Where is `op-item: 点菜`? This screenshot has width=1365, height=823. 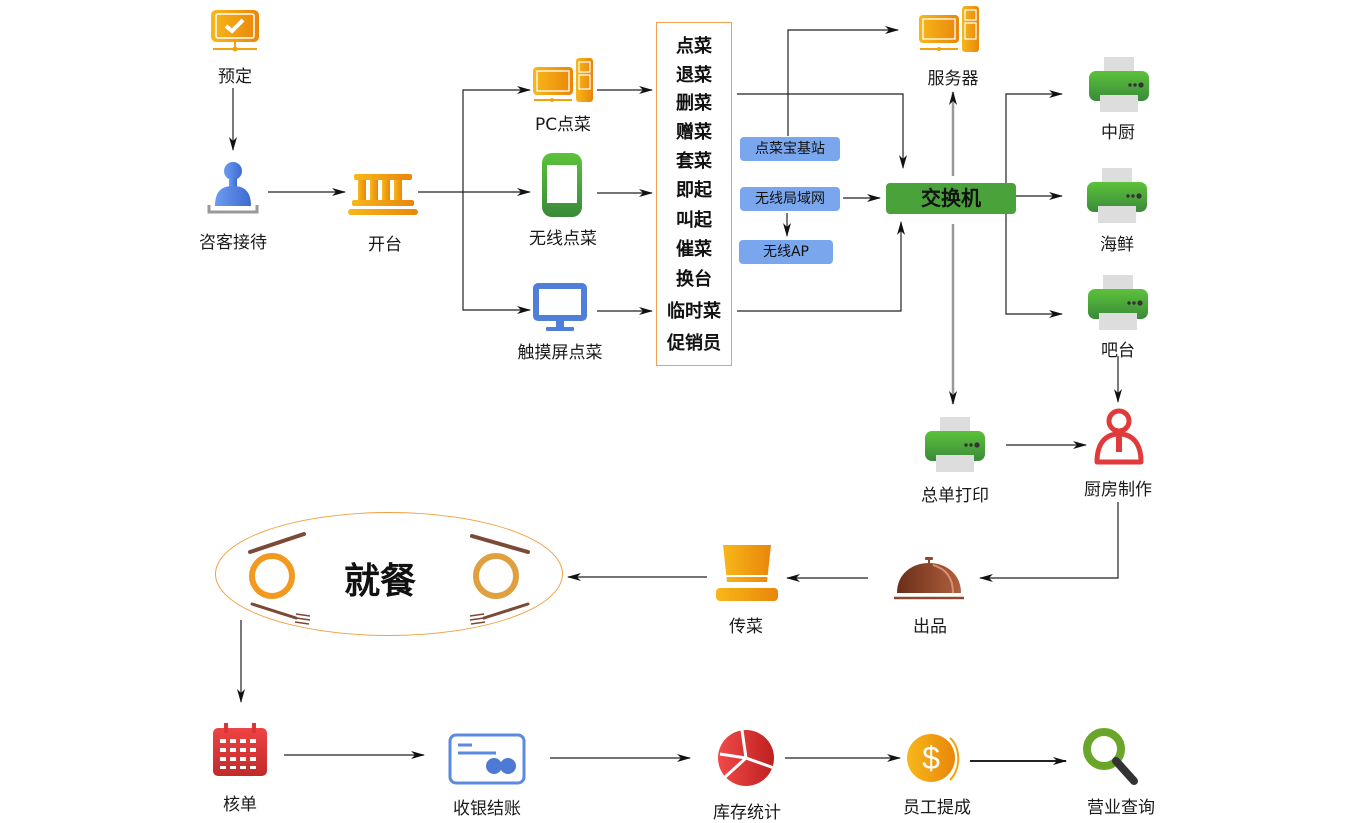 op-item: 点菜 is located at coordinates (694, 46).